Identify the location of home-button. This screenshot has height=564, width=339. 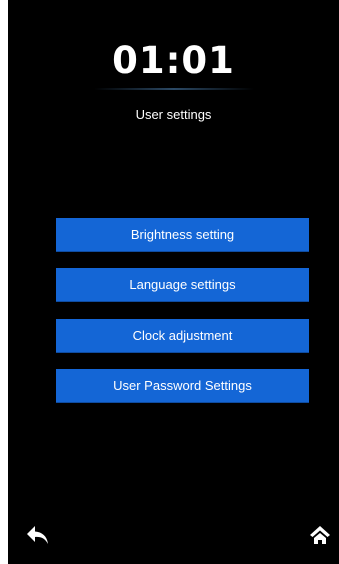
(320, 535).